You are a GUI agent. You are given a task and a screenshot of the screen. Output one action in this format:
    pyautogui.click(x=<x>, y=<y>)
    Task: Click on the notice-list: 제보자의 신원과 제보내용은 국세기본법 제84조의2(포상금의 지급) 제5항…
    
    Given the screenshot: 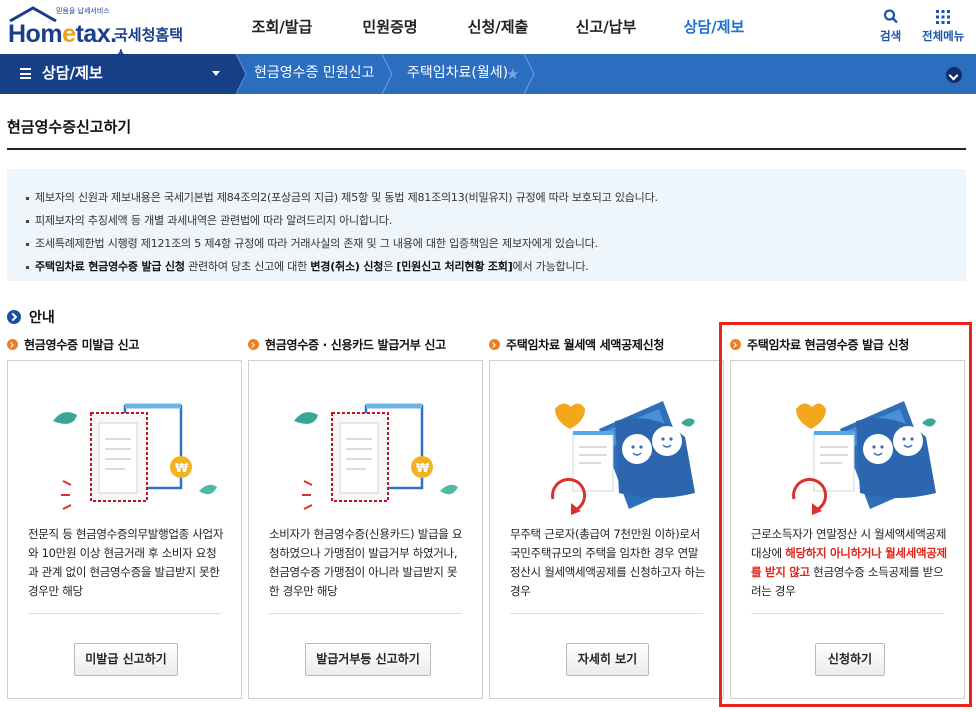 What is the action you would take?
    pyautogui.click(x=341, y=232)
    